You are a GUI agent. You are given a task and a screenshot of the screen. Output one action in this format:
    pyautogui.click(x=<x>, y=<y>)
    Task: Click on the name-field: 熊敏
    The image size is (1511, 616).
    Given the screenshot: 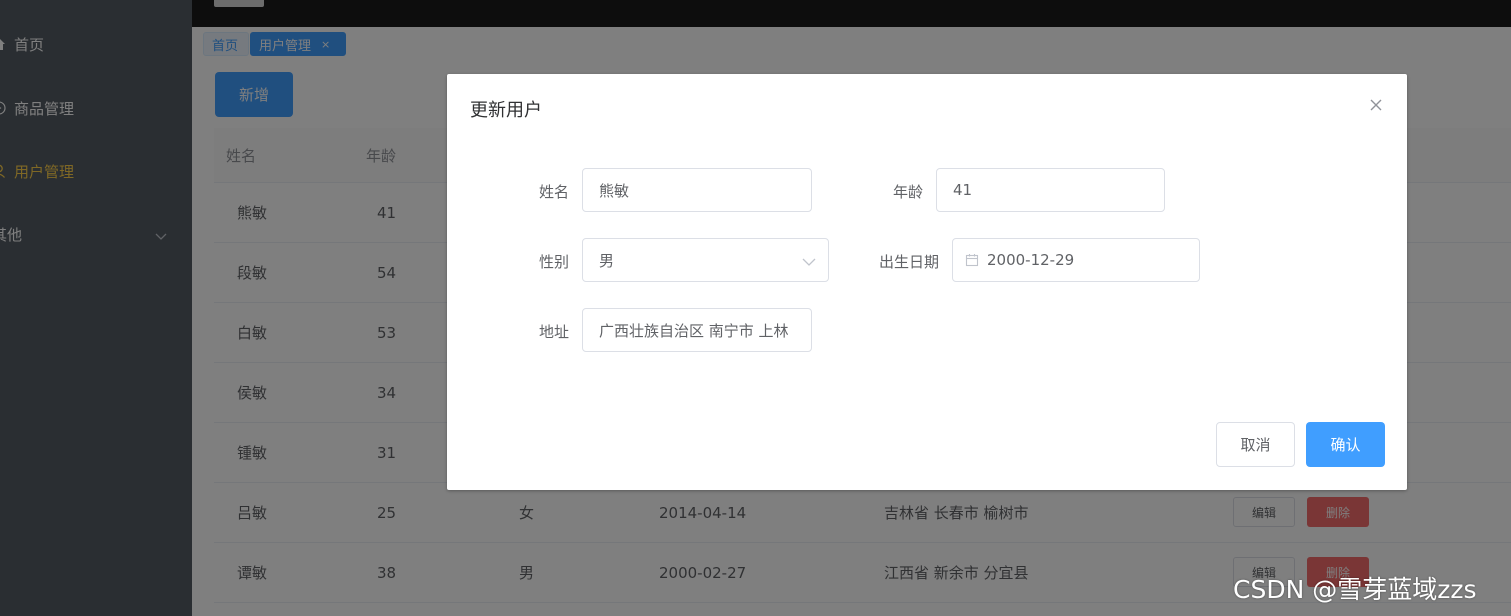 What is the action you would take?
    pyautogui.click(x=697, y=190)
    